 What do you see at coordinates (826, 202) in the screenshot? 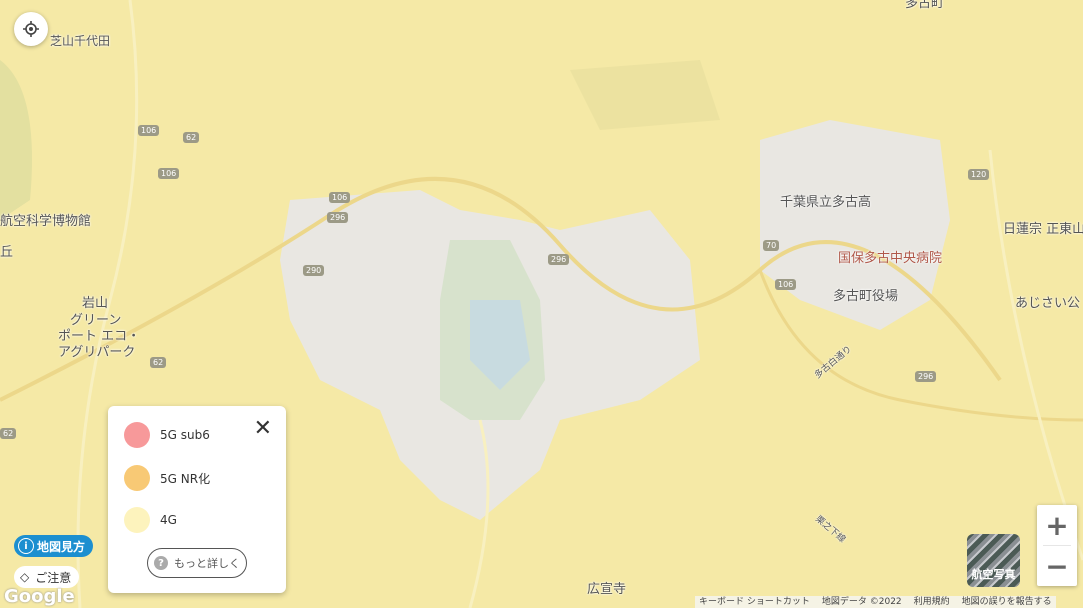
I see `map-label: 千葉県立多古高` at bounding box center [826, 202].